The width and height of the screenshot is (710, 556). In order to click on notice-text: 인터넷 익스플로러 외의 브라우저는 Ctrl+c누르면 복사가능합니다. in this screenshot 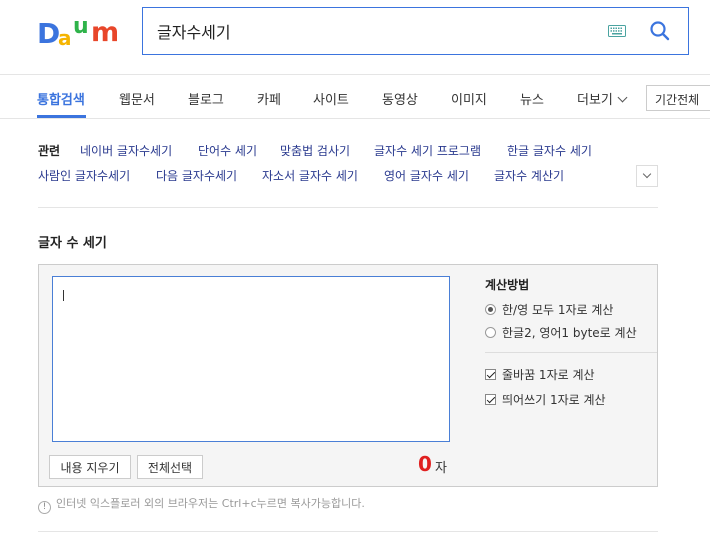, I will do `click(210, 503)`.